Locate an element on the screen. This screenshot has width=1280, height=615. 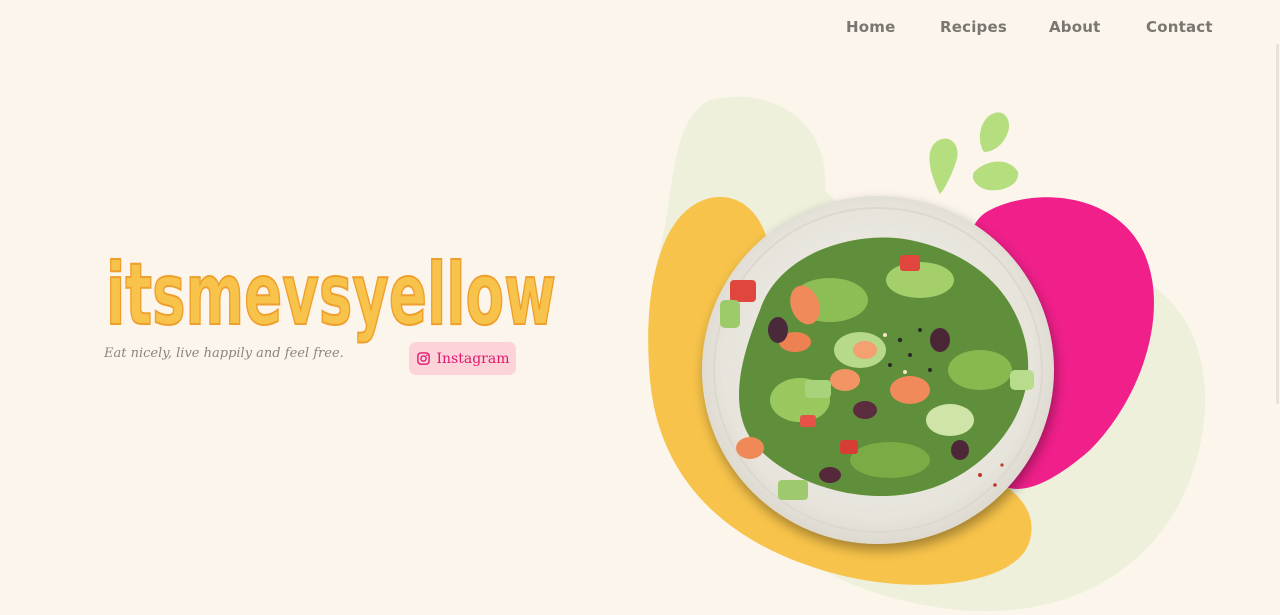
nav-about-link: About is located at coordinates (1075, 27).